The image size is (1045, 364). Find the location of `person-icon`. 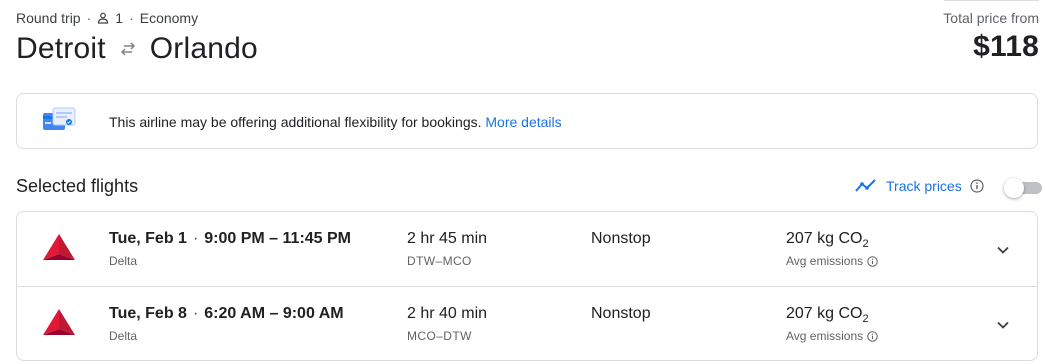

person-icon is located at coordinates (103, 18).